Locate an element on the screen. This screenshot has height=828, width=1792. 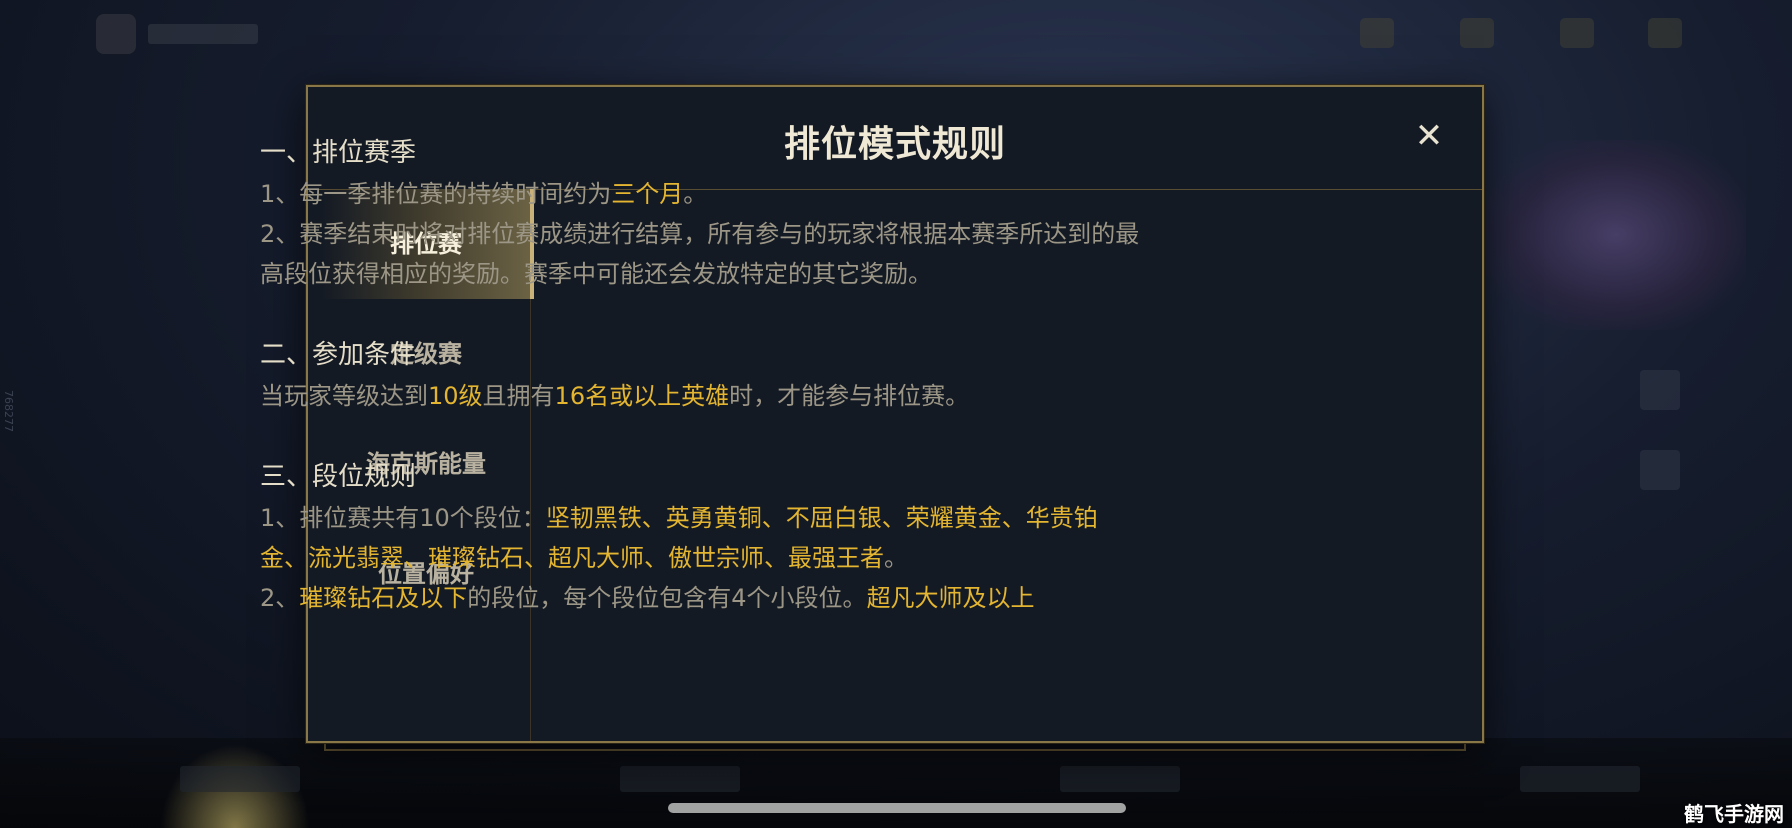
section-title: 二、参加条件 is located at coordinates (338, 355).